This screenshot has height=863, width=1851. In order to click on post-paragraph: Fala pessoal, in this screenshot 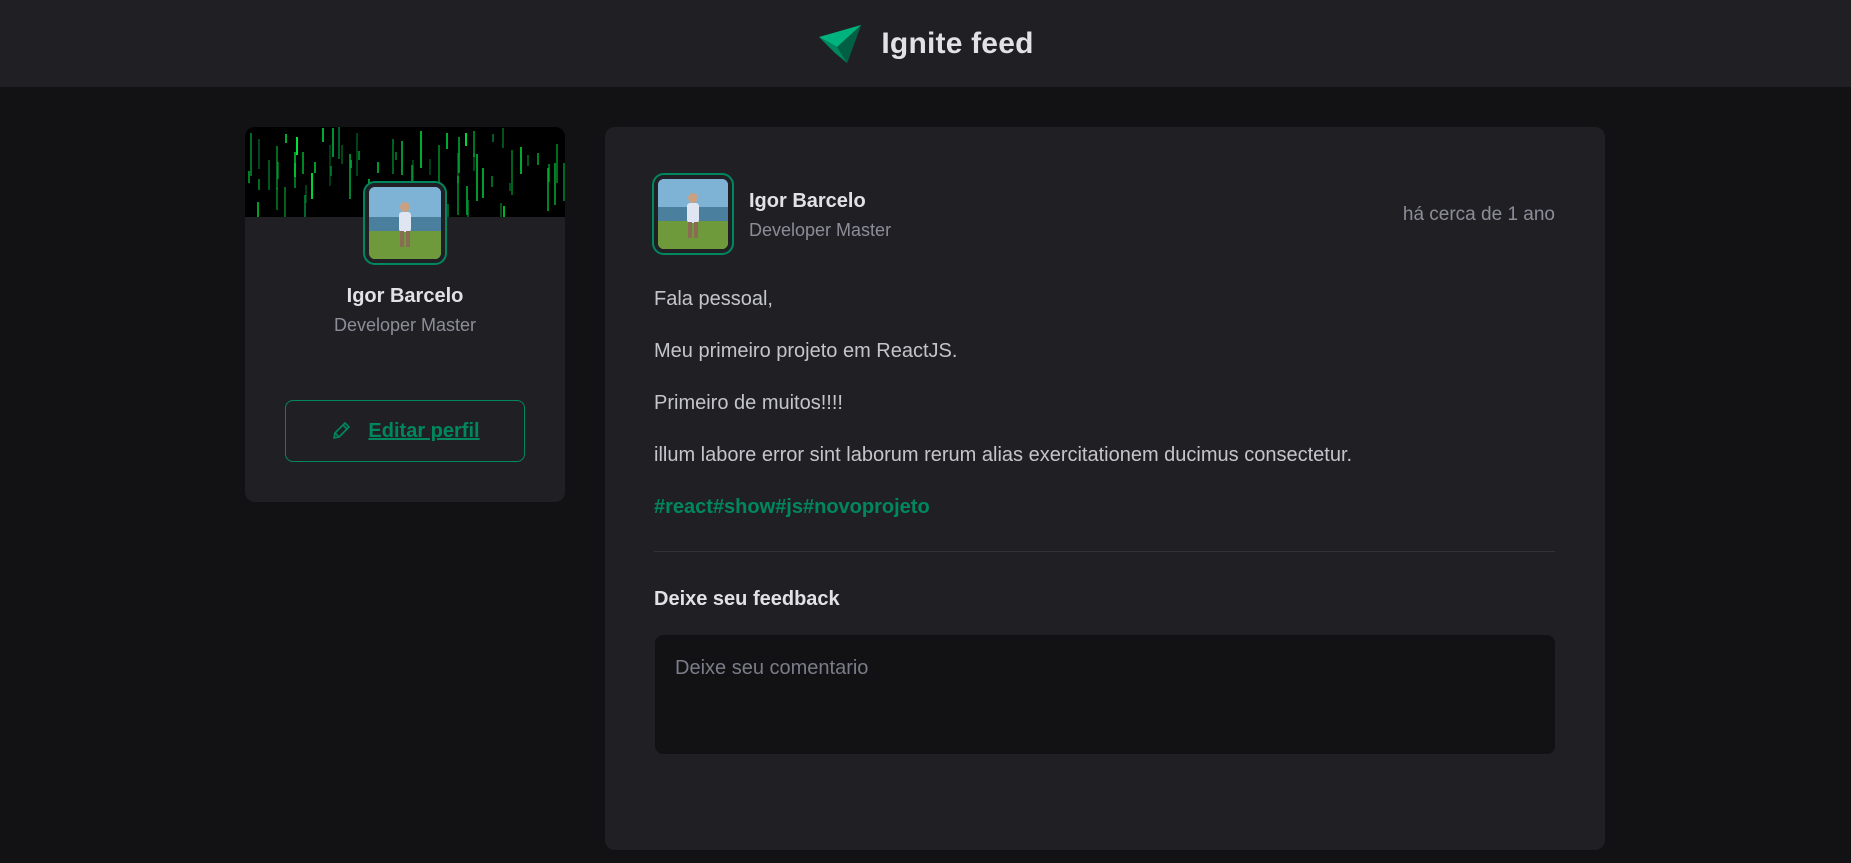, I will do `click(713, 299)`.